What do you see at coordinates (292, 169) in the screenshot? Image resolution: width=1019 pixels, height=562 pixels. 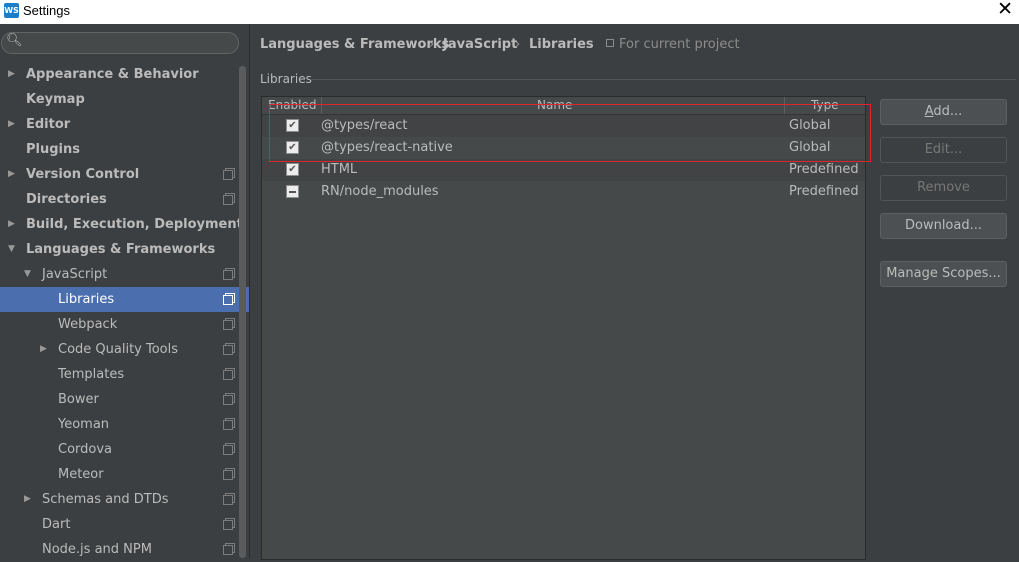 I see `enabled-checkbox: ✔` at bounding box center [292, 169].